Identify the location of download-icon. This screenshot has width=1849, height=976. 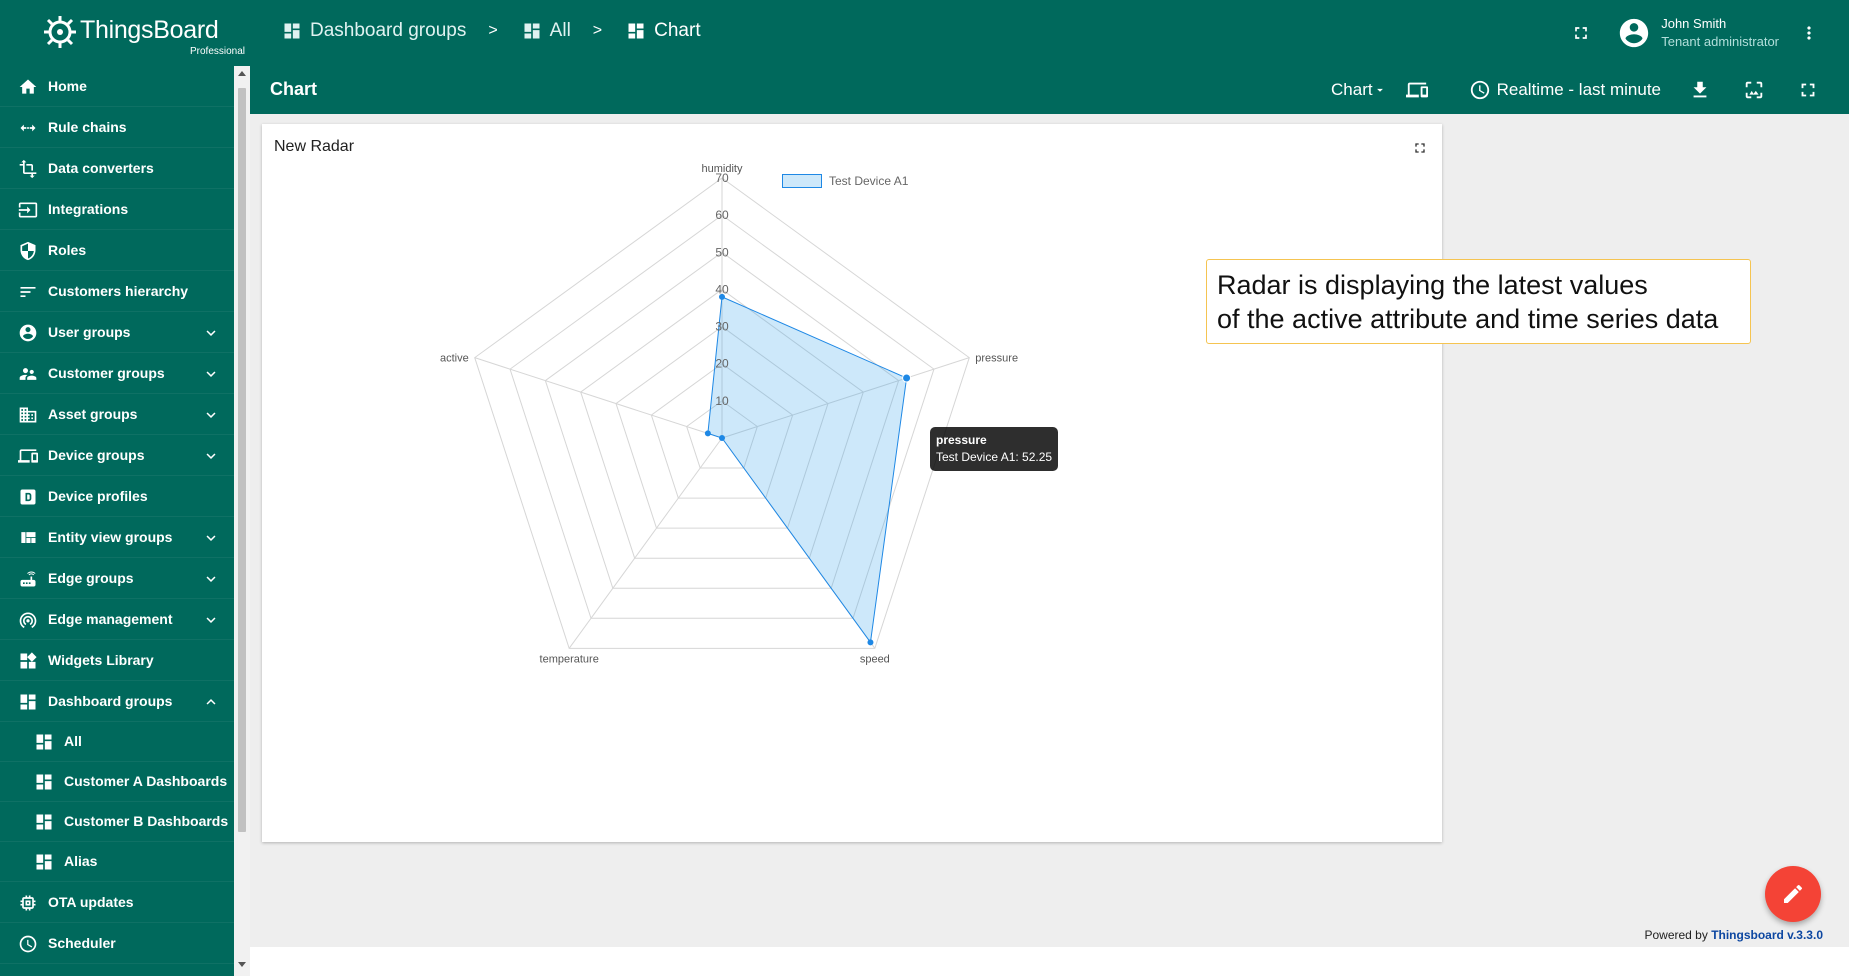
(1700, 90).